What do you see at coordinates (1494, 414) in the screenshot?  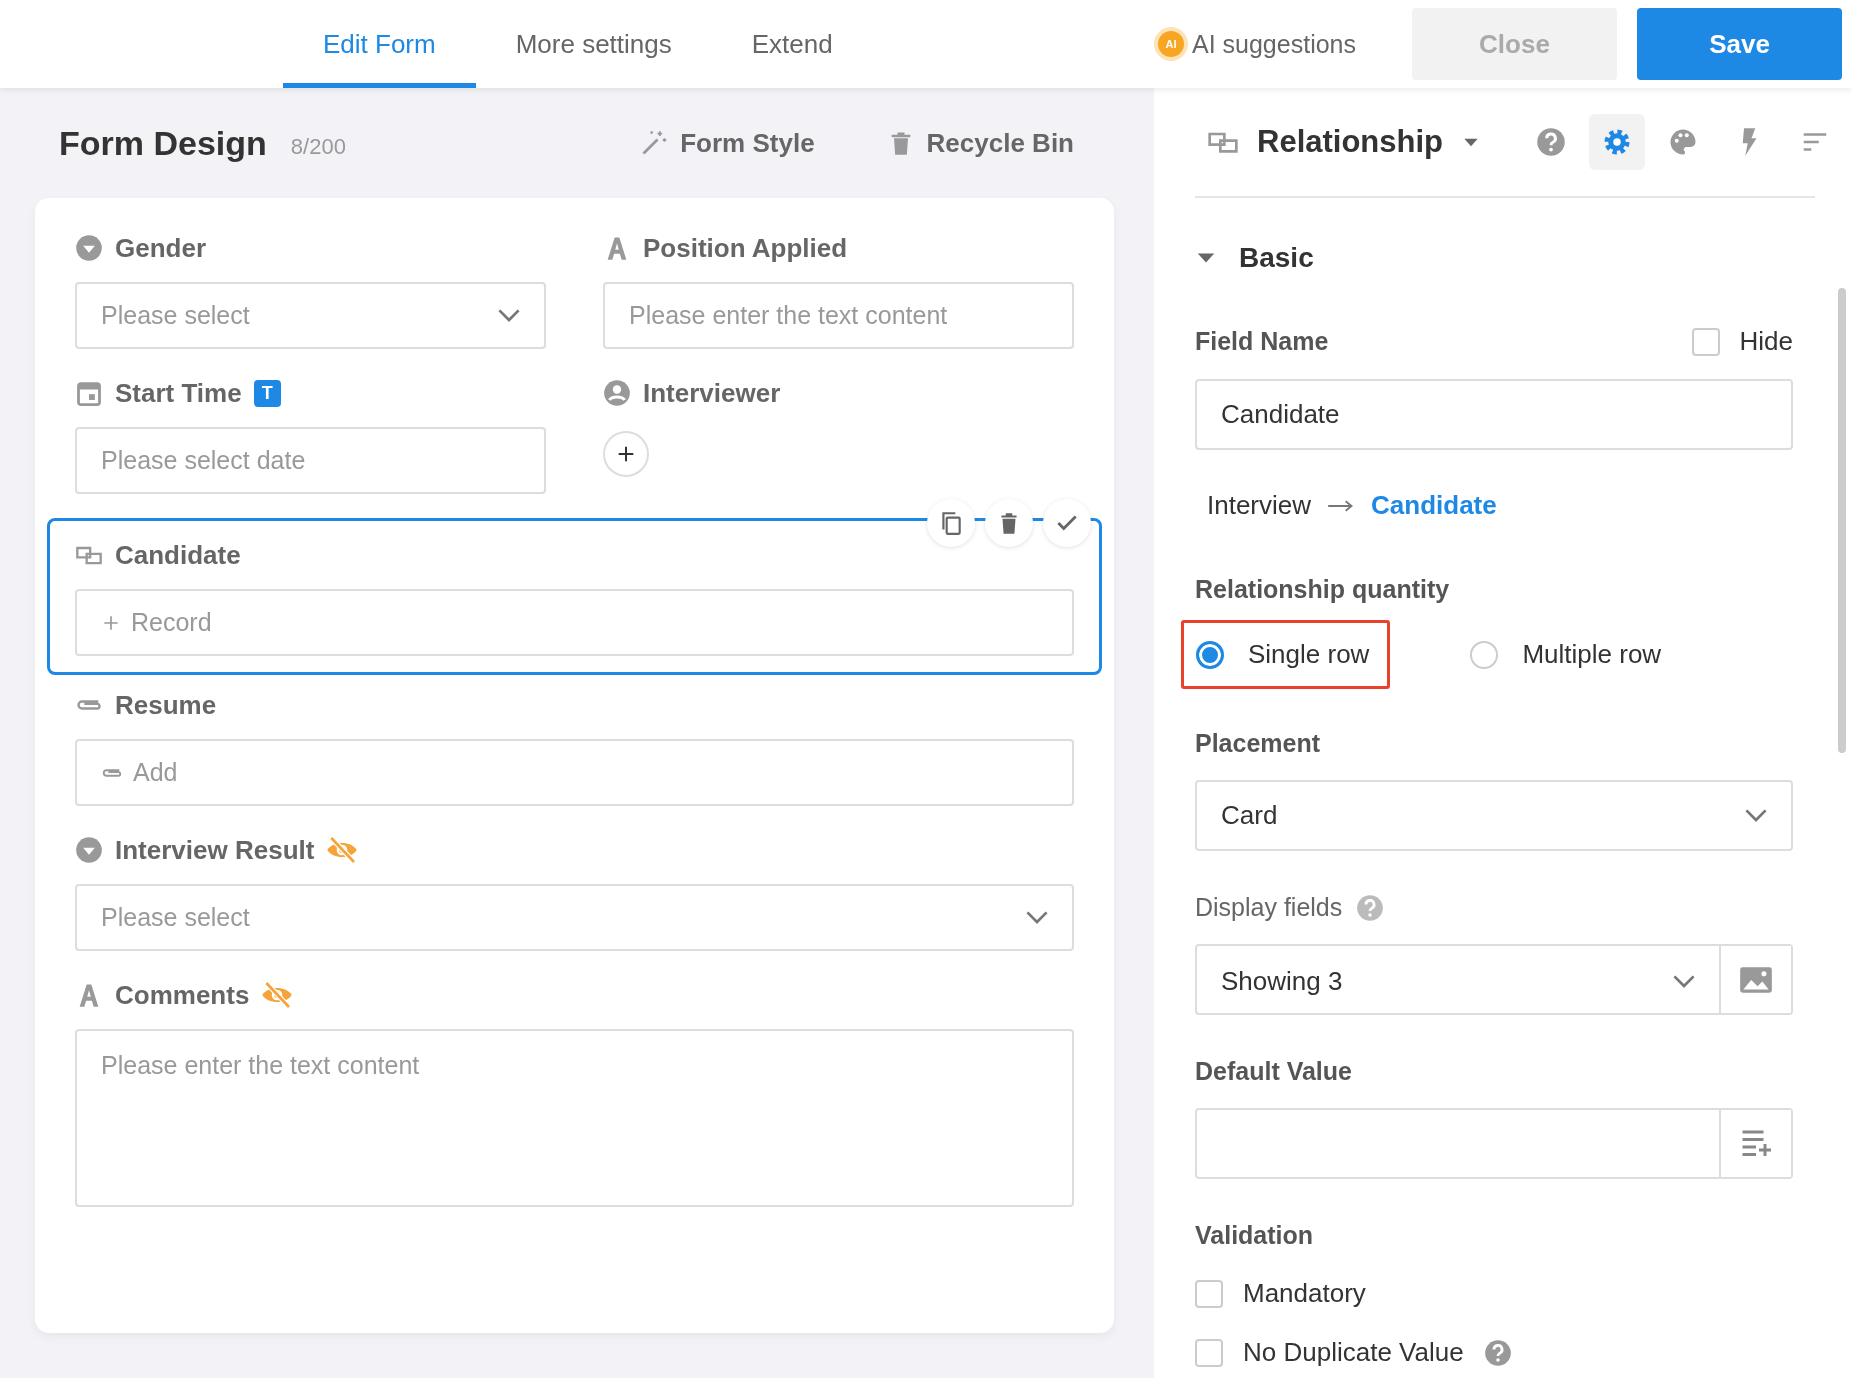 I see `field-name-input: Candidate` at bounding box center [1494, 414].